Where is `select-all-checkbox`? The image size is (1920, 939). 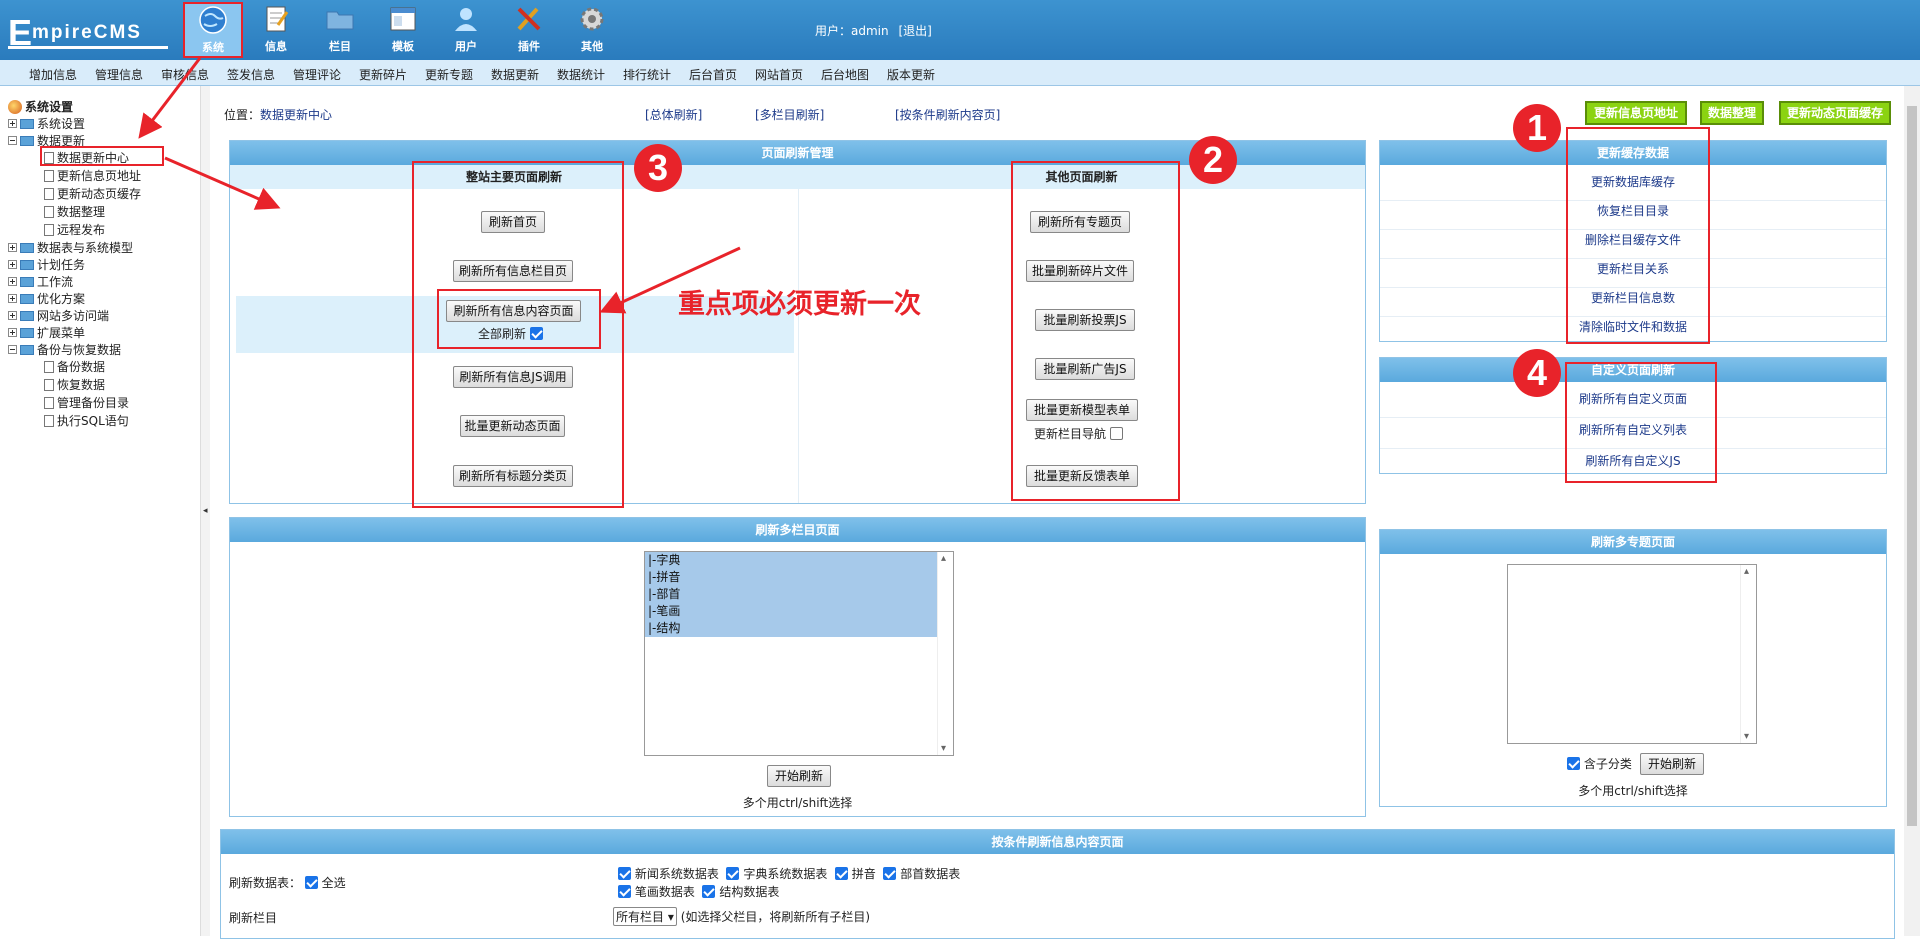 select-all-checkbox is located at coordinates (311, 882).